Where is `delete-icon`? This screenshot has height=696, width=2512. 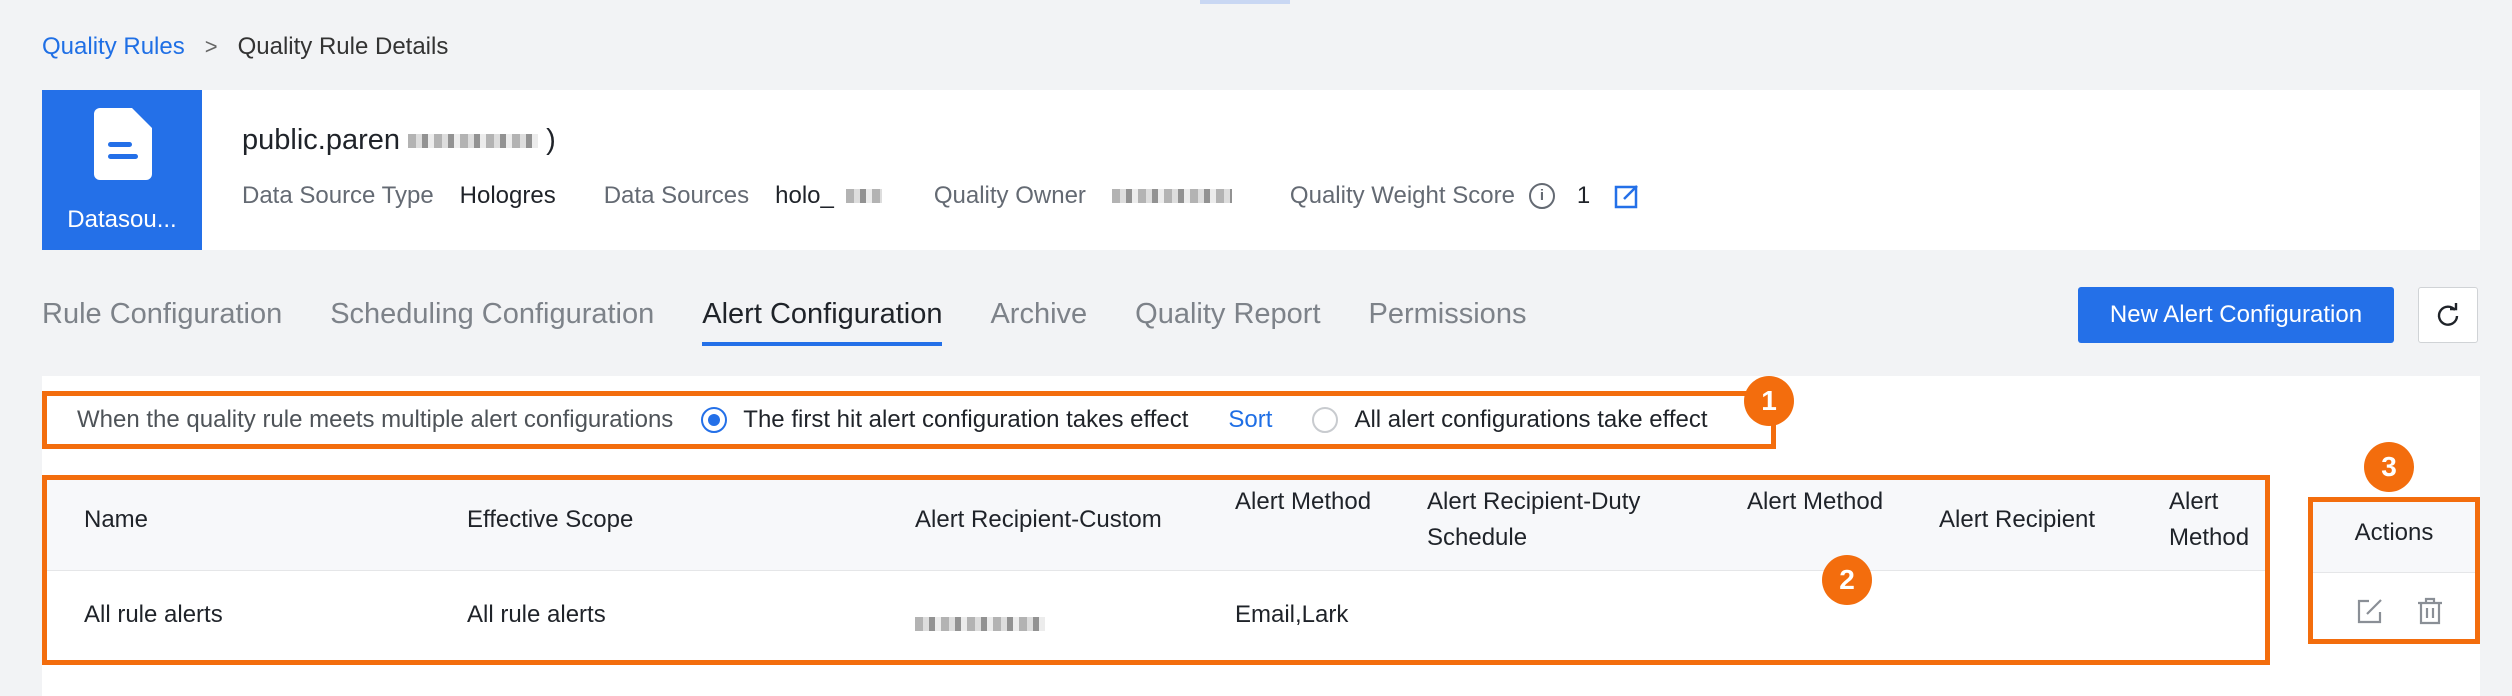
delete-icon is located at coordinates (2430, 611).